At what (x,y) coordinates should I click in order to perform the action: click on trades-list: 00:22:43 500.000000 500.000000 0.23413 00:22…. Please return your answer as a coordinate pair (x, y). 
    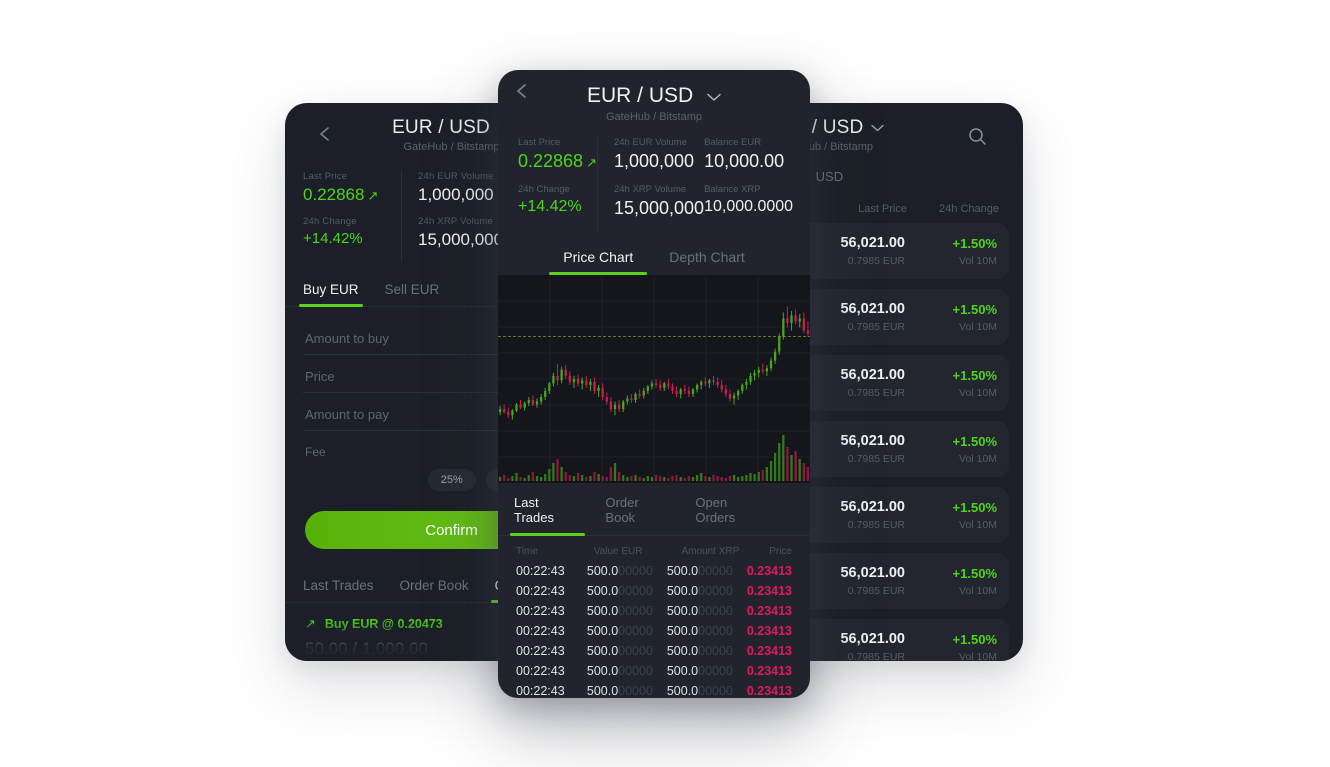
    Looking at the image, I should click on (654, 629).